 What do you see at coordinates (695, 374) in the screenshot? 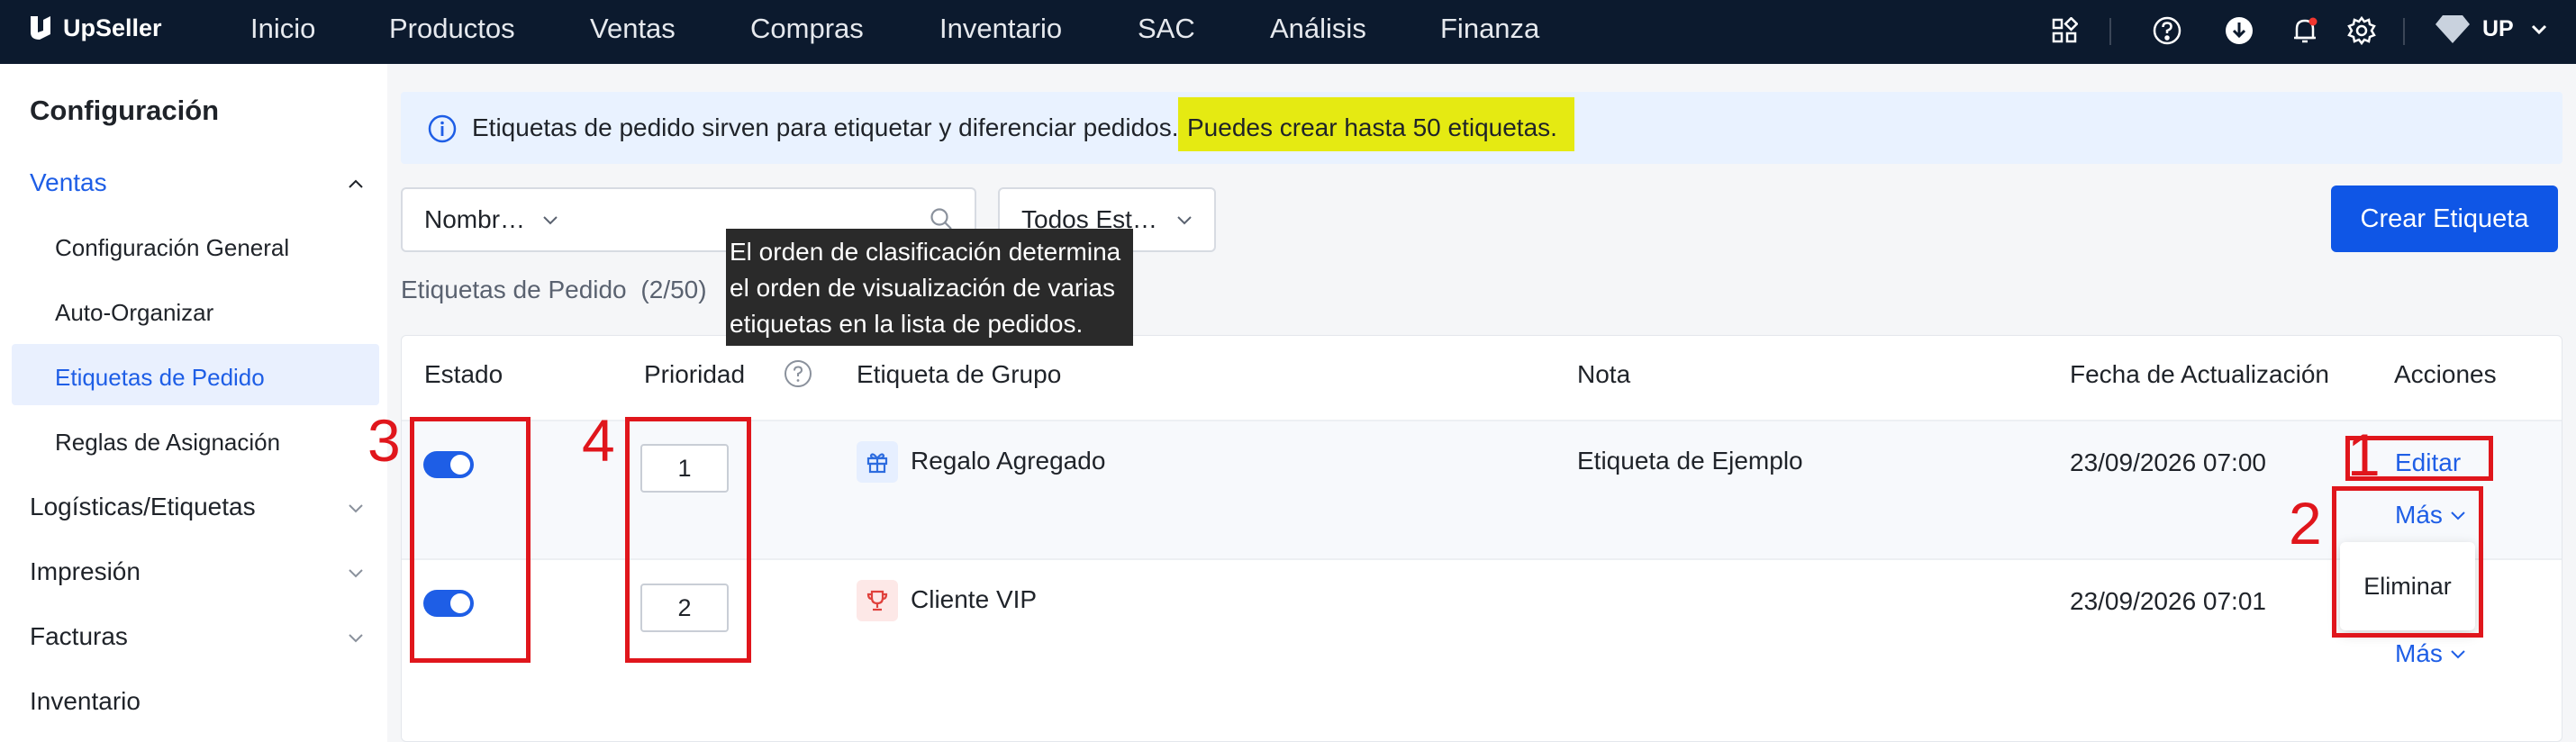
I see `header-prioridad: Prioridad` at bounding box center [695, 374].